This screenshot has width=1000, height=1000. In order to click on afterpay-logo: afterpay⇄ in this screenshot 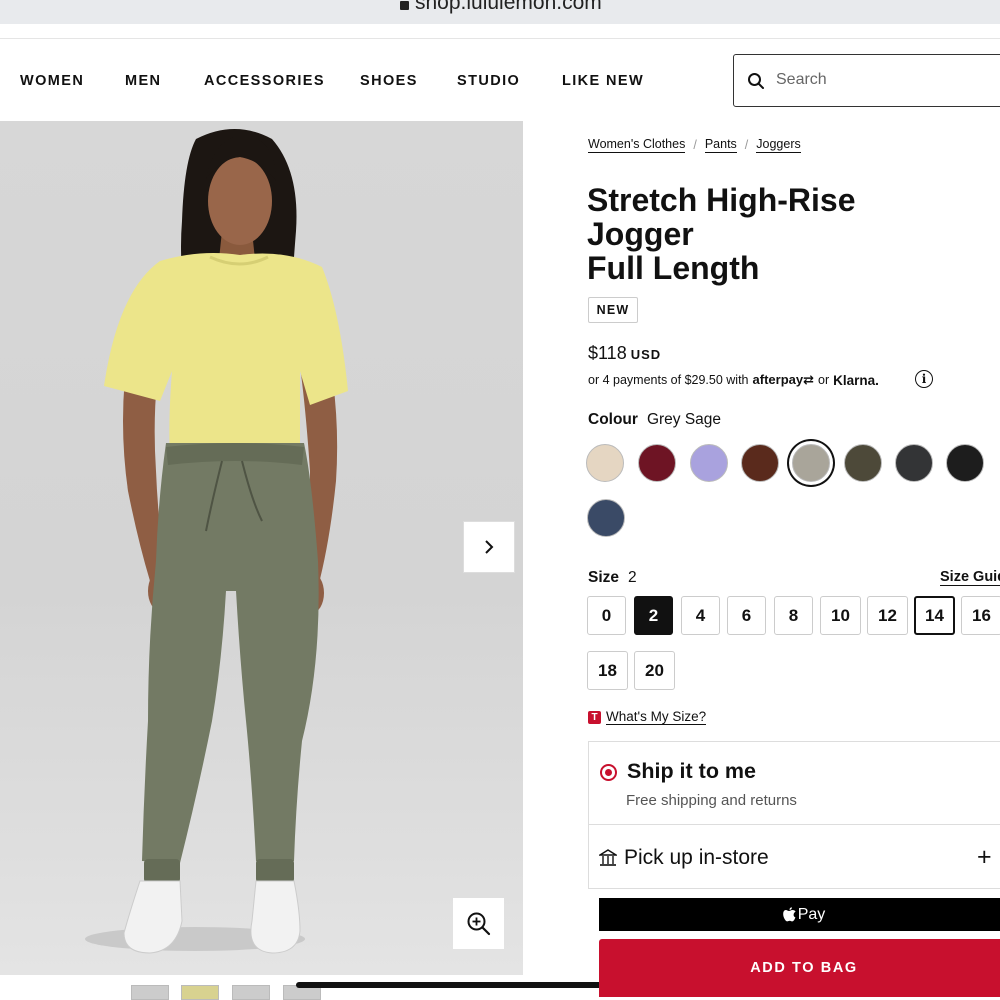, I will do `click(783, 380)`.